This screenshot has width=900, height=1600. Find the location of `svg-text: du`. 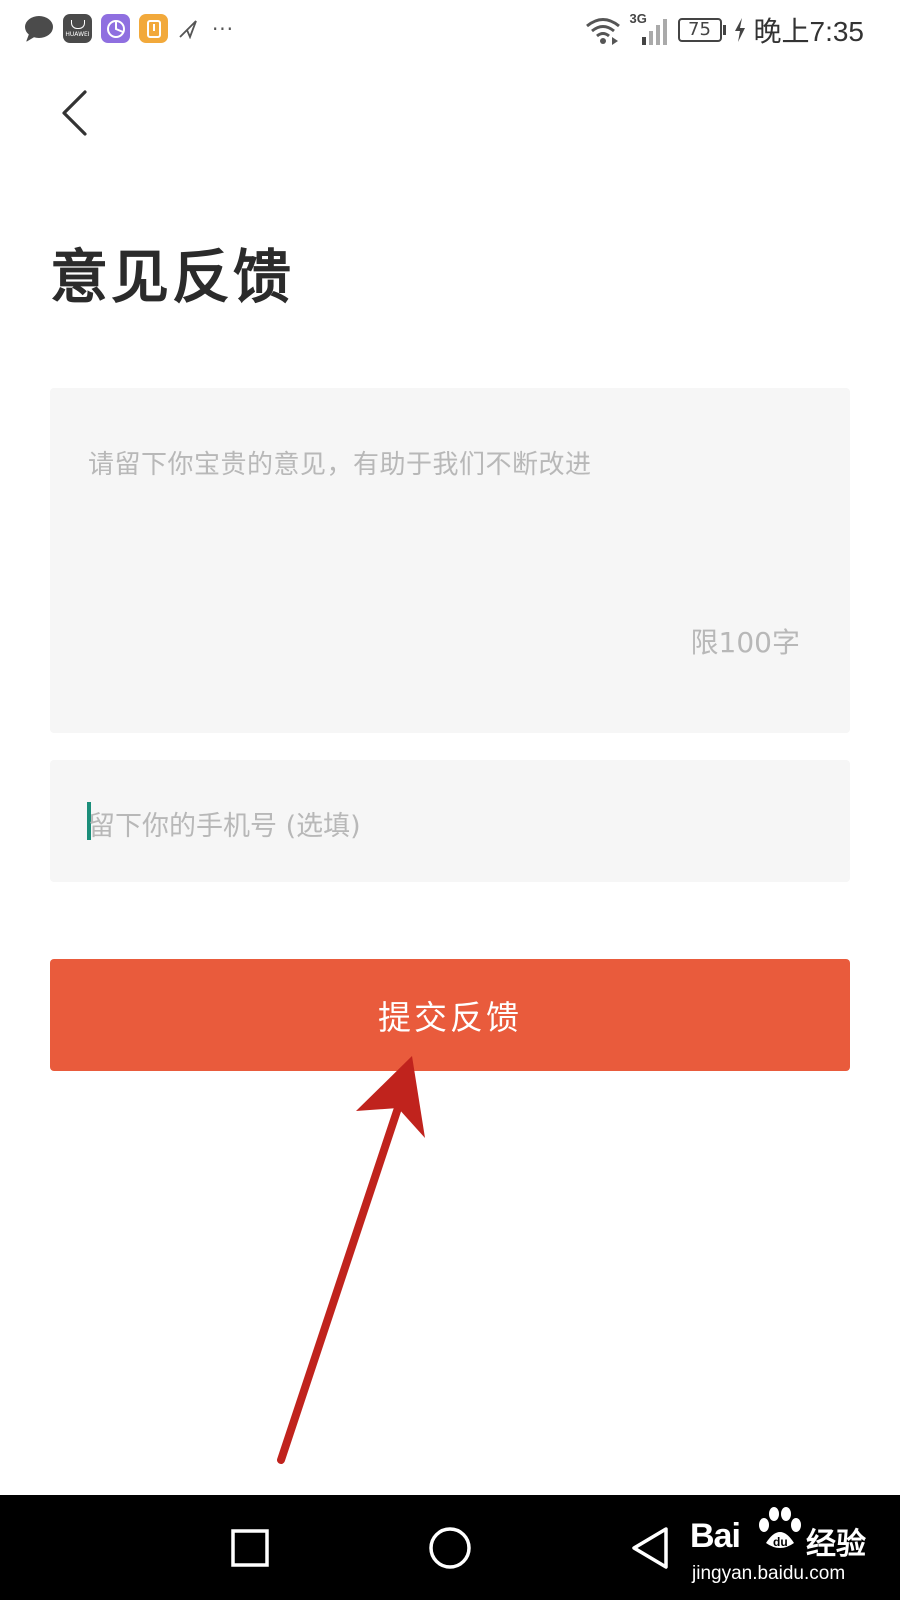

svg-text: du is located at coordinates (780, 1542).